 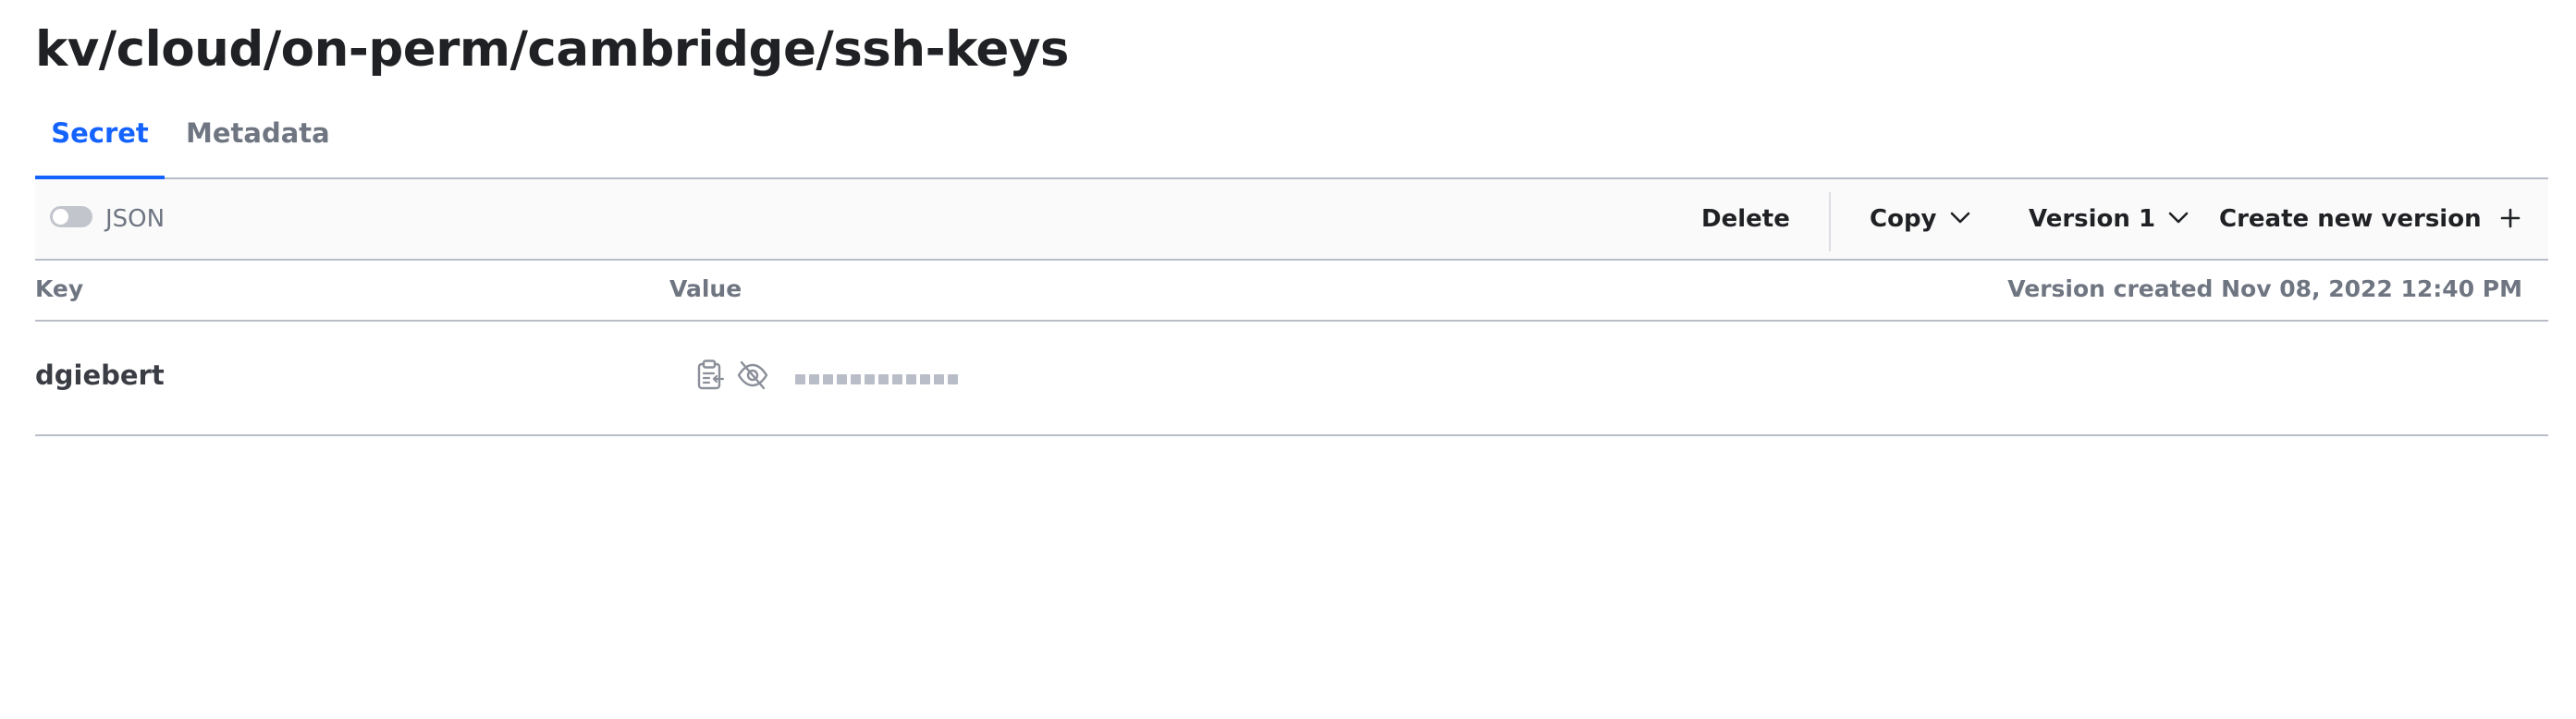 I want to click on tab-bar: Secret Metadata, so click(x=1291, y=141).